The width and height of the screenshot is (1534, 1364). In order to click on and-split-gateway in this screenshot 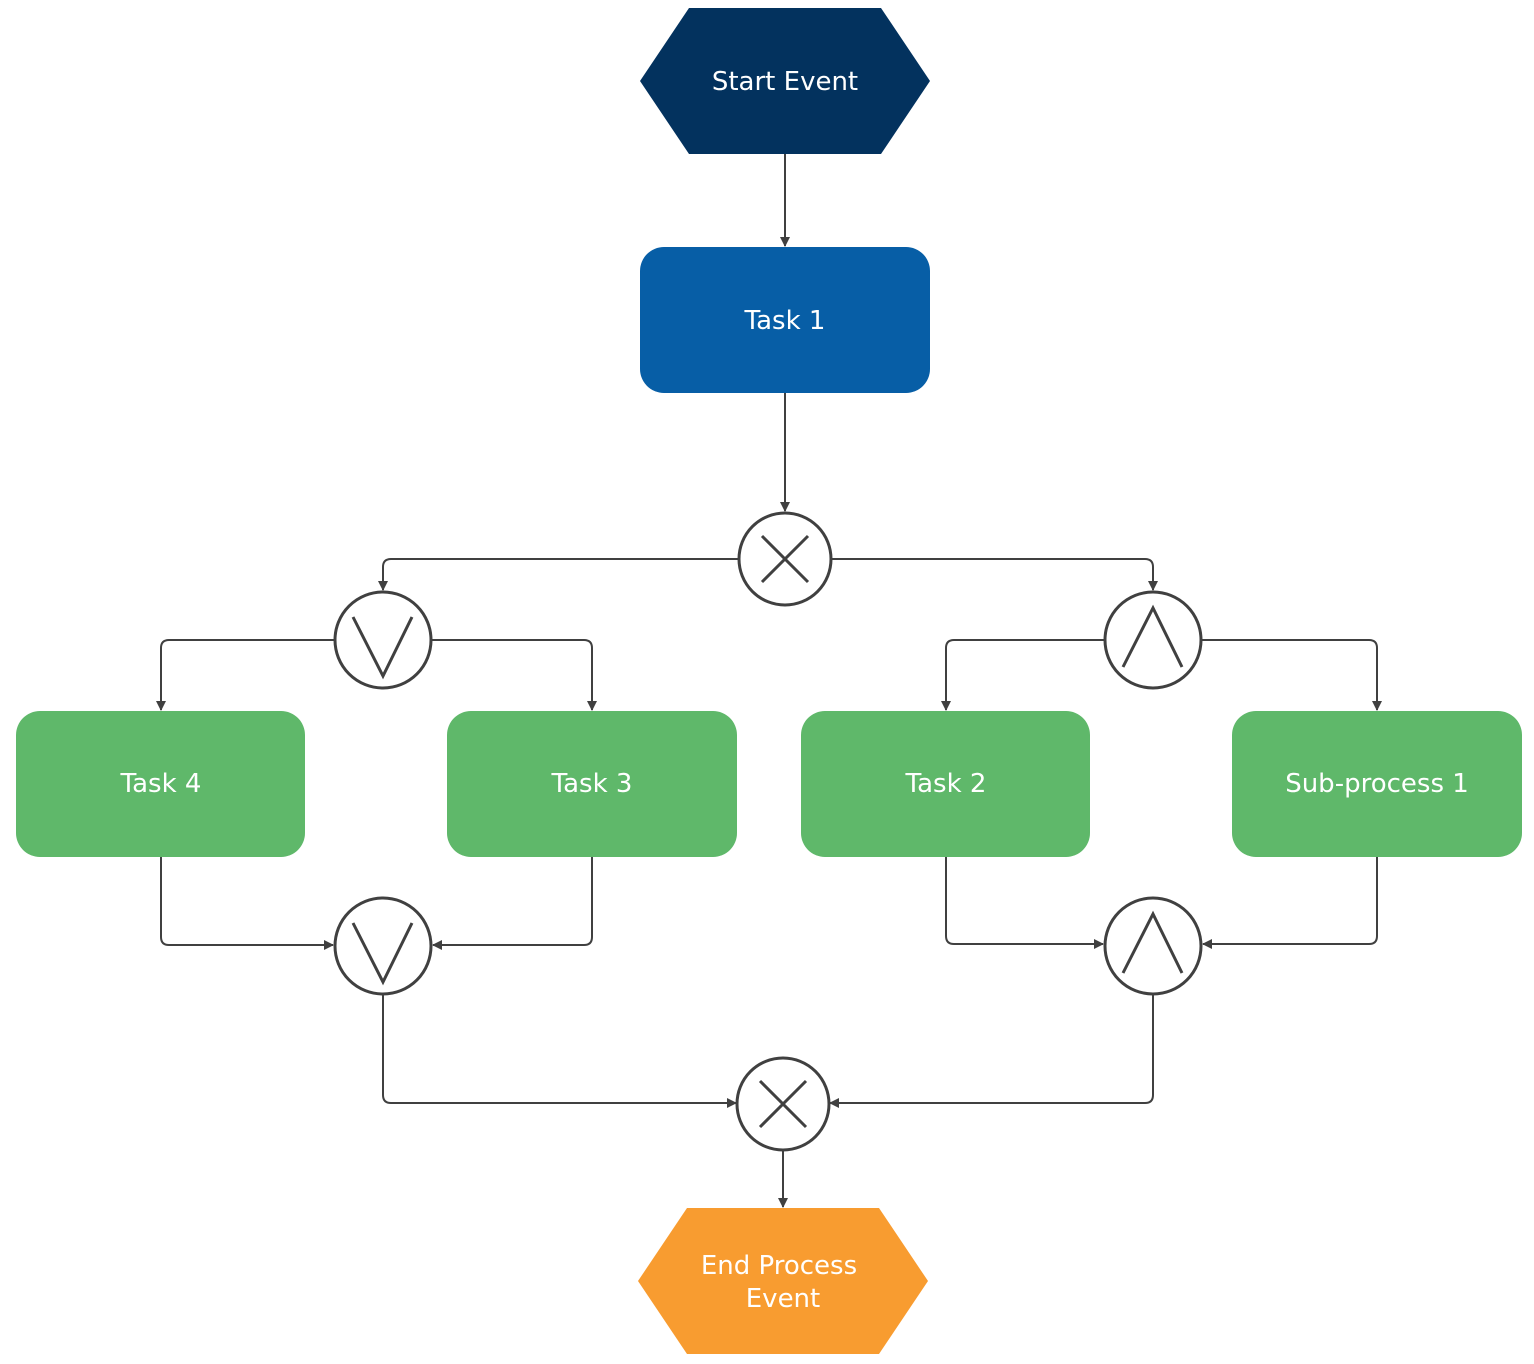, I will do `click(1153, 640)`.